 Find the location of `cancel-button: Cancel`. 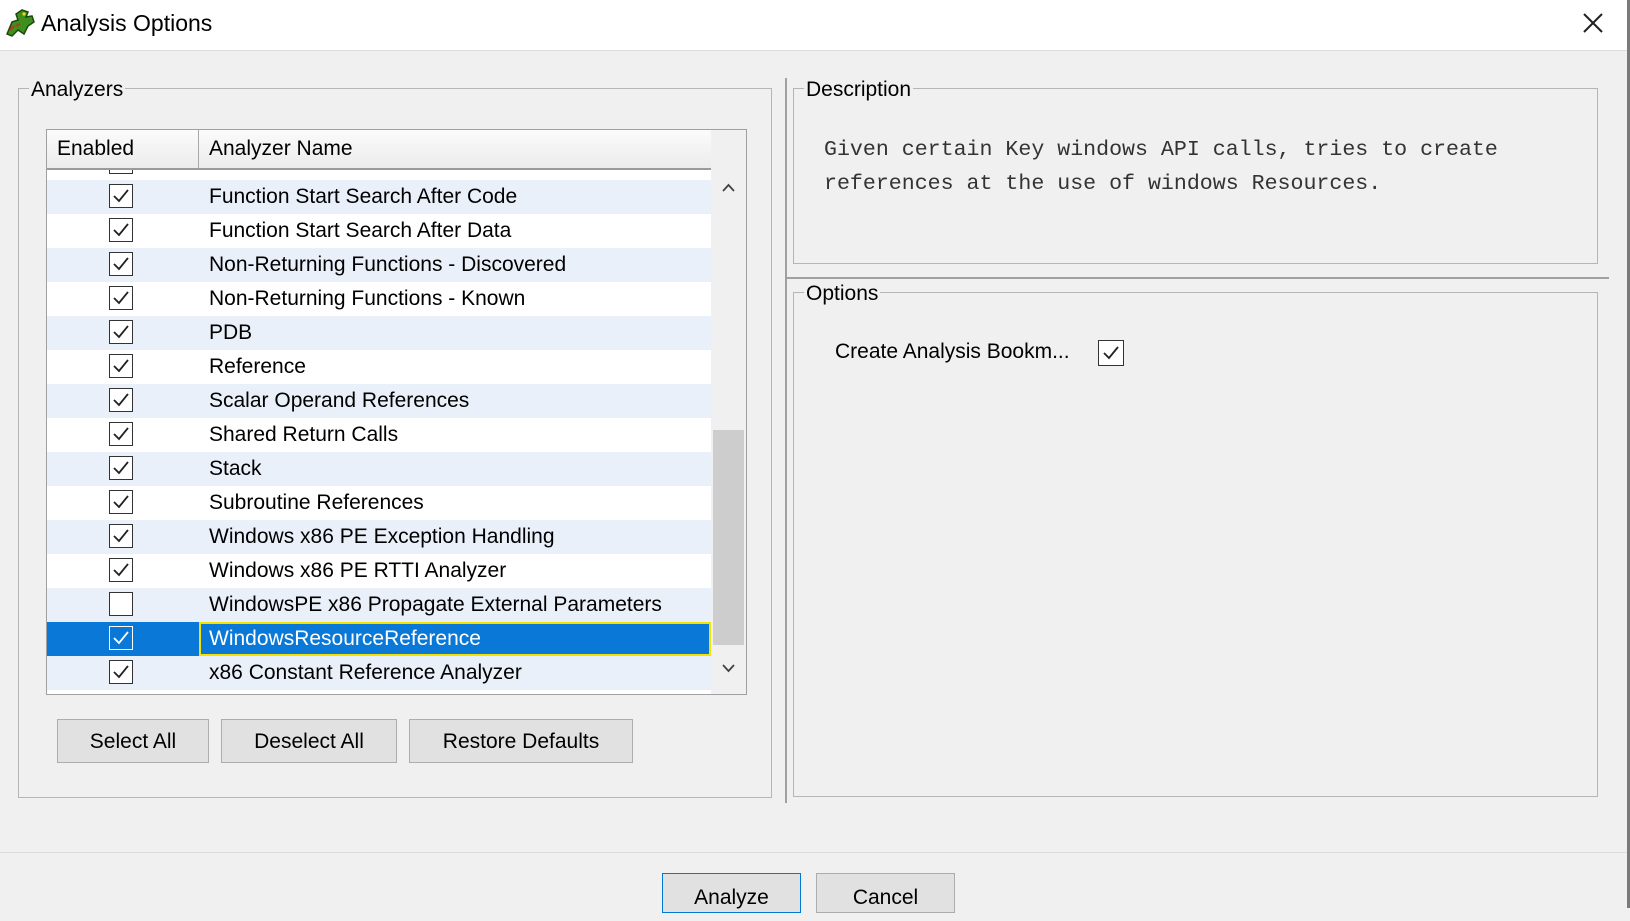

cancel-button: Cancel is located at coordinates (885, 893).